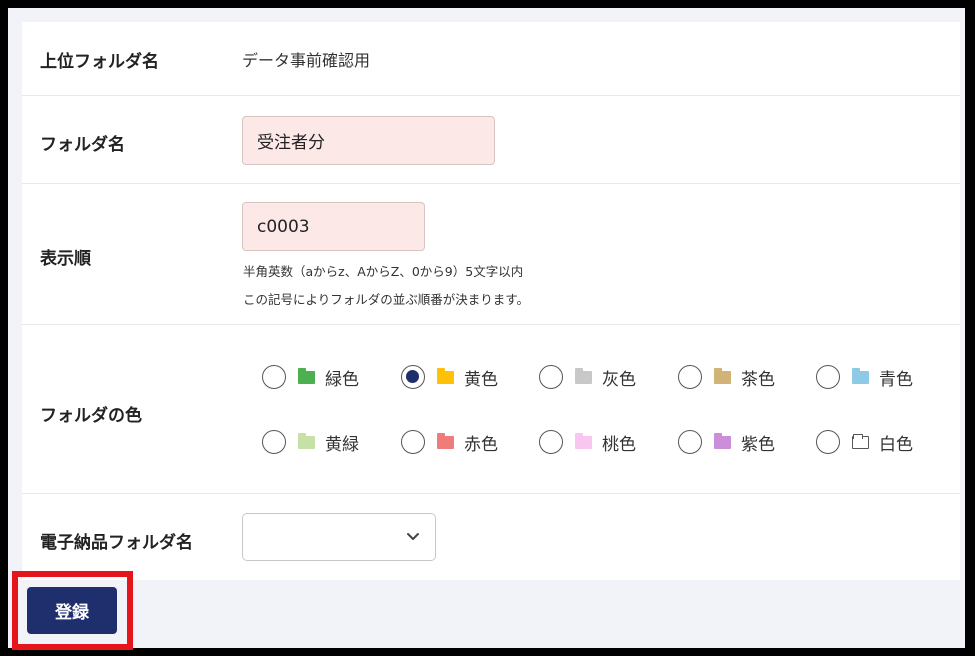 The width and height of the screenshot is (975, 656). I want to click on folder-color-option: 青色, so click(864, 377).